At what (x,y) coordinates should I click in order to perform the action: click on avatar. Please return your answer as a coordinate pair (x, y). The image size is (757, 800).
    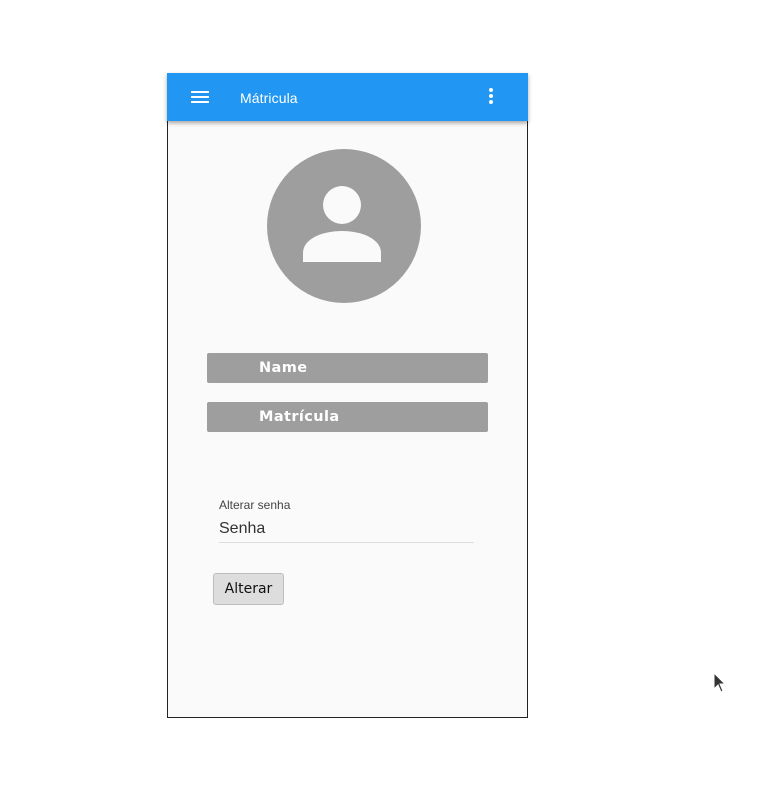
    Looking at the image, I should click on (344, 226).